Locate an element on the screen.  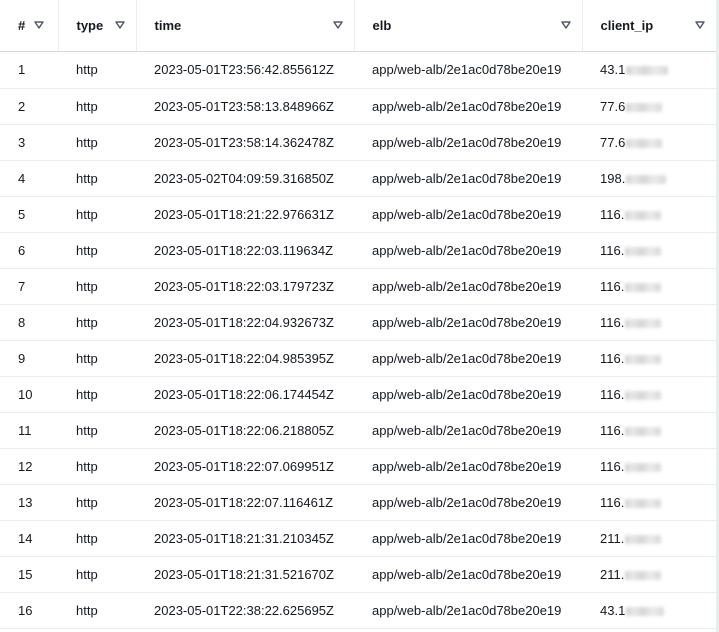
column-header-type: type is located at coordinates (97, 26).